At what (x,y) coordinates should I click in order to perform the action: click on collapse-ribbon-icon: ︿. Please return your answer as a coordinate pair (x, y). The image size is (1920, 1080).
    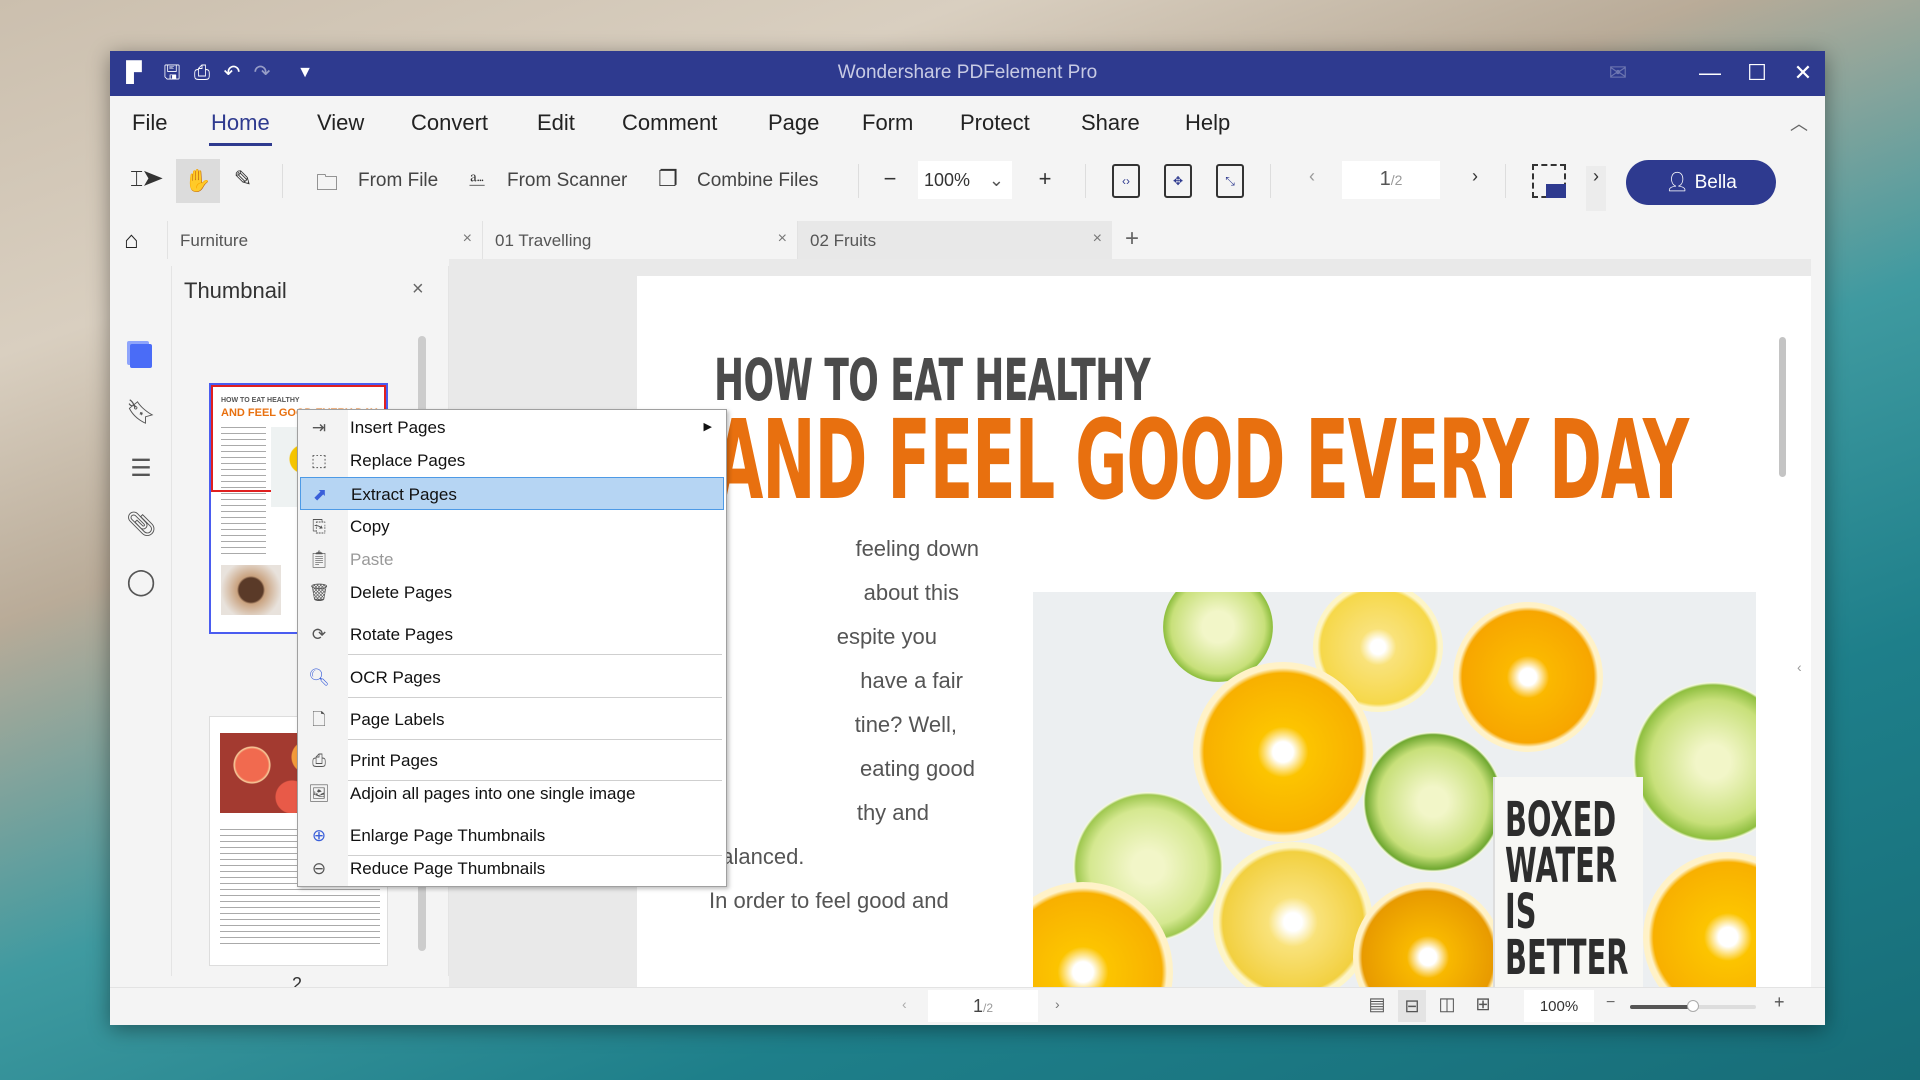
    Looking at the image, I should click on (1799, 123).